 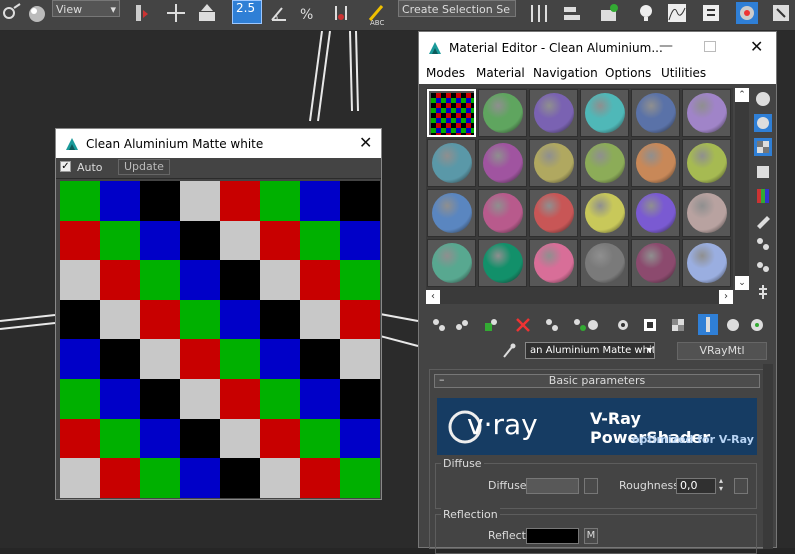 I want to click on parameters-scrollbar, so click(x=768, y=456).